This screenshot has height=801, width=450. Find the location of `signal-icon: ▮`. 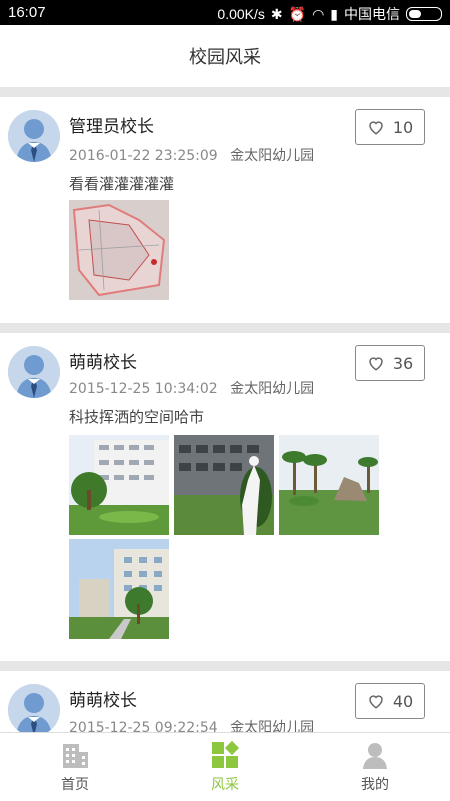

signal-icon: ▮ is located at coordinates (334, 13).